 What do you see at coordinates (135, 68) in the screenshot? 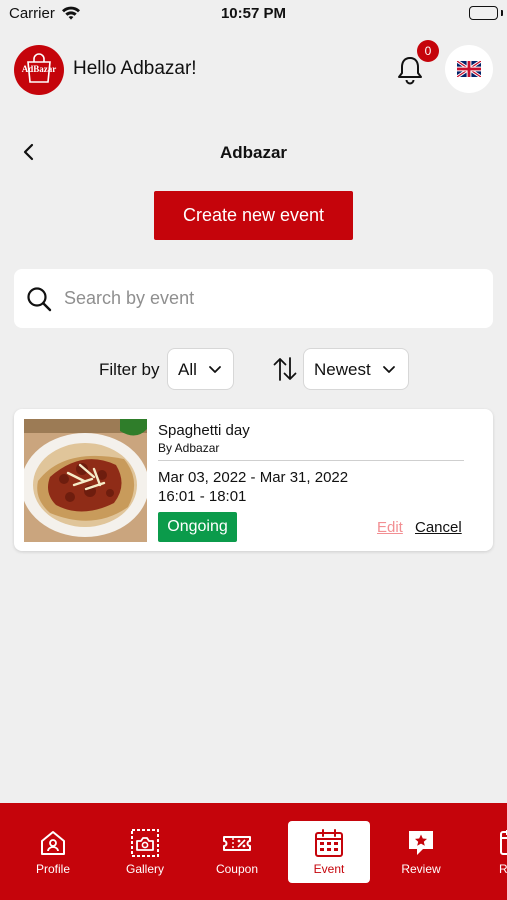
I see `greeting: Hello Adbazar!` at bounding box center [135, 68].